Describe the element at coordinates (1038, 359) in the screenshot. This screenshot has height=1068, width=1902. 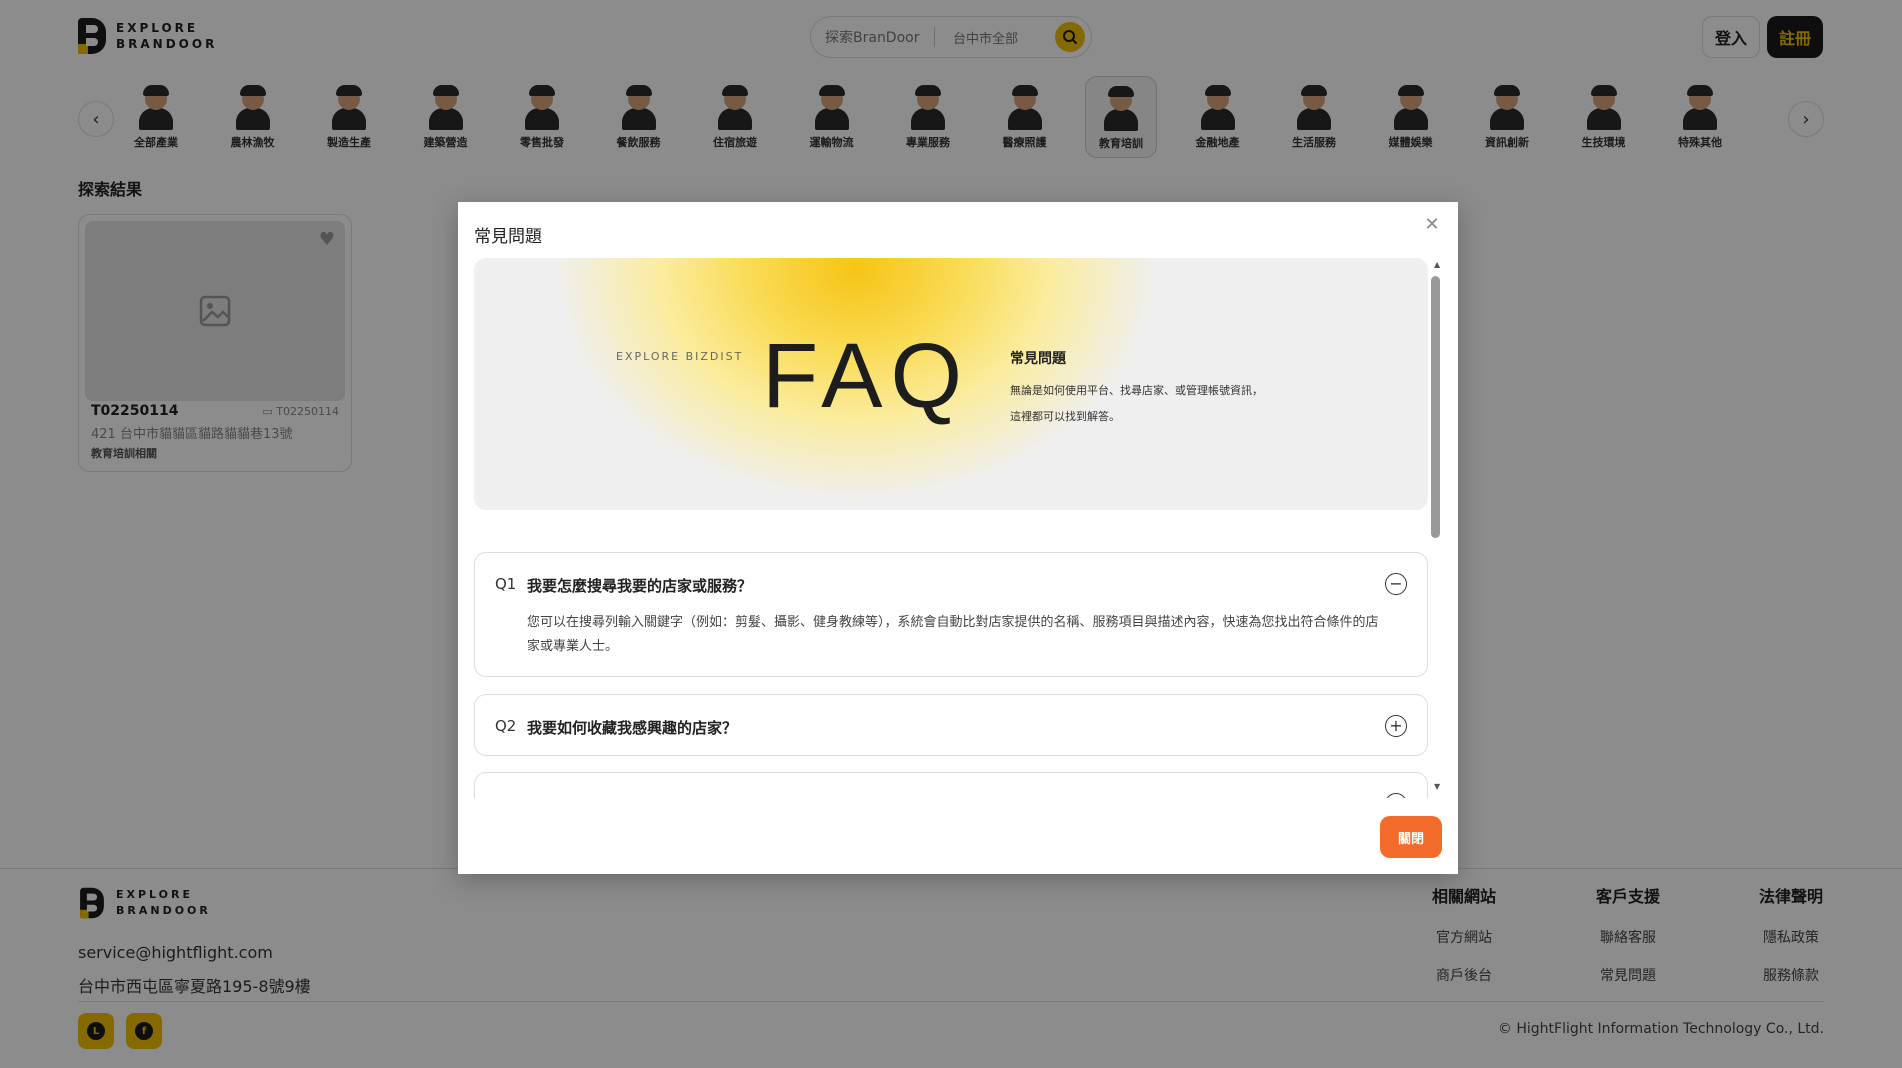
I see `banner-heading: 常見問題` at that location.